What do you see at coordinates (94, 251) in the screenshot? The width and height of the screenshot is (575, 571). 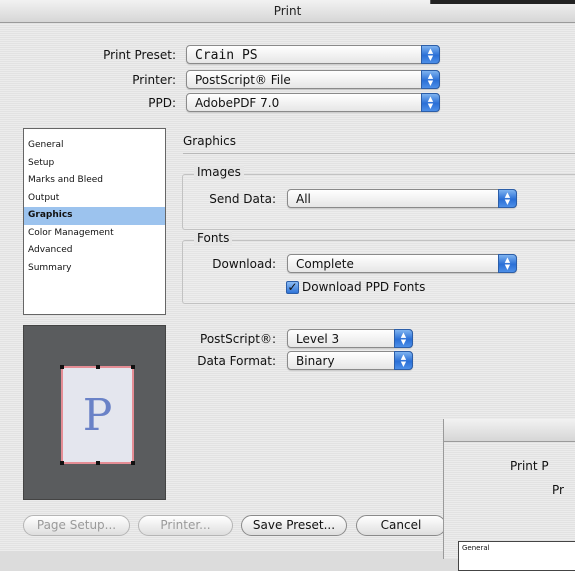 I see `sidebar-item-advanced: Advanced` at bounding box center [94, 251].